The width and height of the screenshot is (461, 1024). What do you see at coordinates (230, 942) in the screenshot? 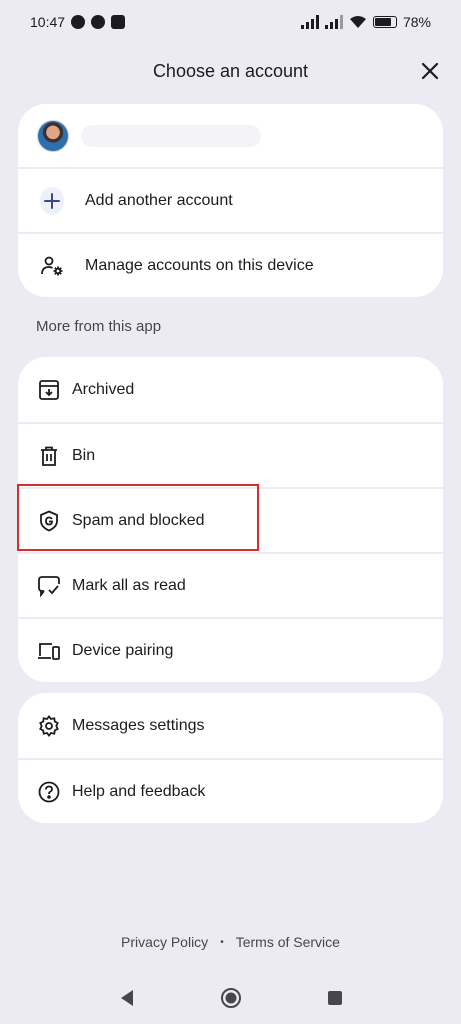
I see `footer: Privacy Policy • Terms of Service` at bounding box center [230, 942].